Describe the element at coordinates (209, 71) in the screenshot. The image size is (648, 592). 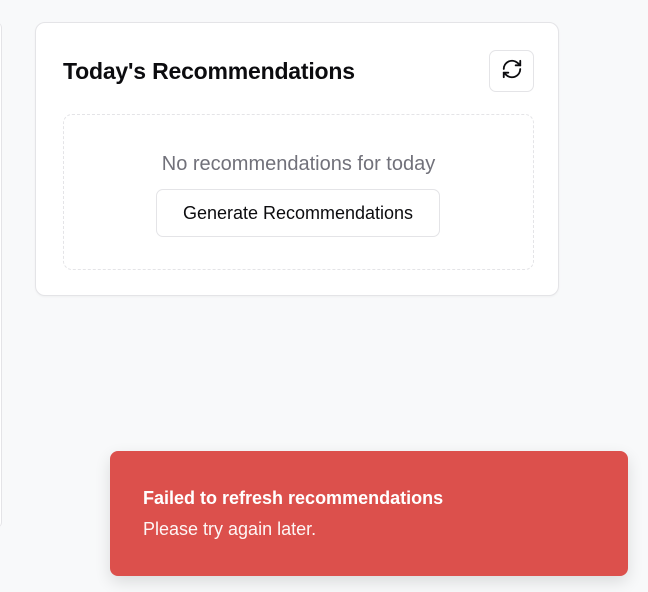
I see `card-title: Today's Recommendations` at that location.